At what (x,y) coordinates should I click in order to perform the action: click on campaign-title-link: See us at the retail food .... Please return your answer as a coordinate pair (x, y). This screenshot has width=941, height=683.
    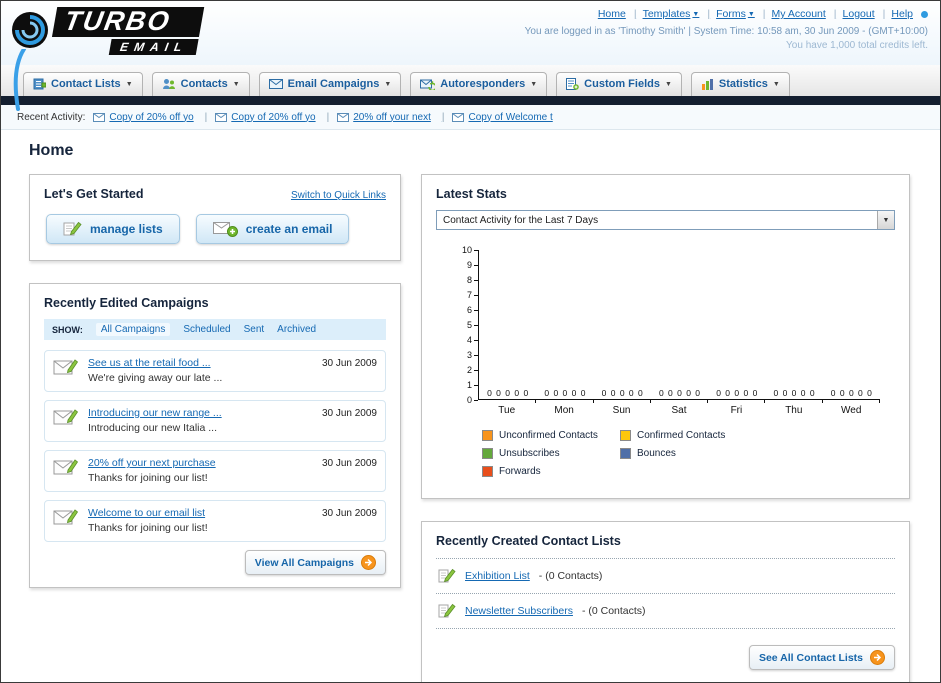
    Looking at the image, I should click on (200, 363).